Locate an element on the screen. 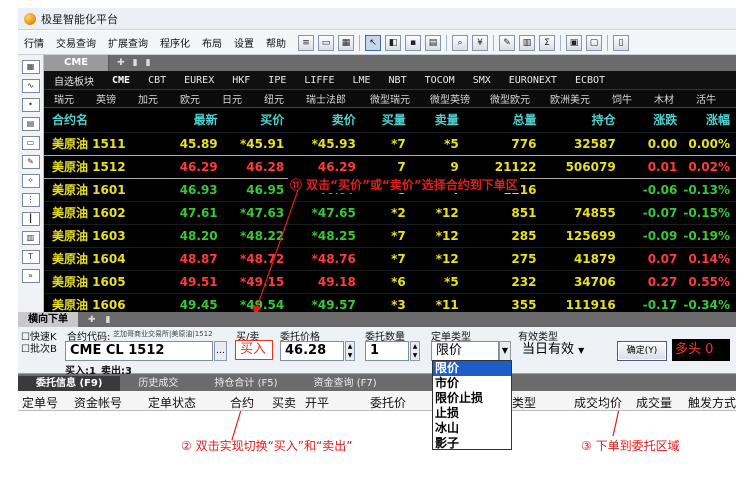 This screenshot has width=750, height=480. order-type-option: 影子 is located at coordinates (472, 443).